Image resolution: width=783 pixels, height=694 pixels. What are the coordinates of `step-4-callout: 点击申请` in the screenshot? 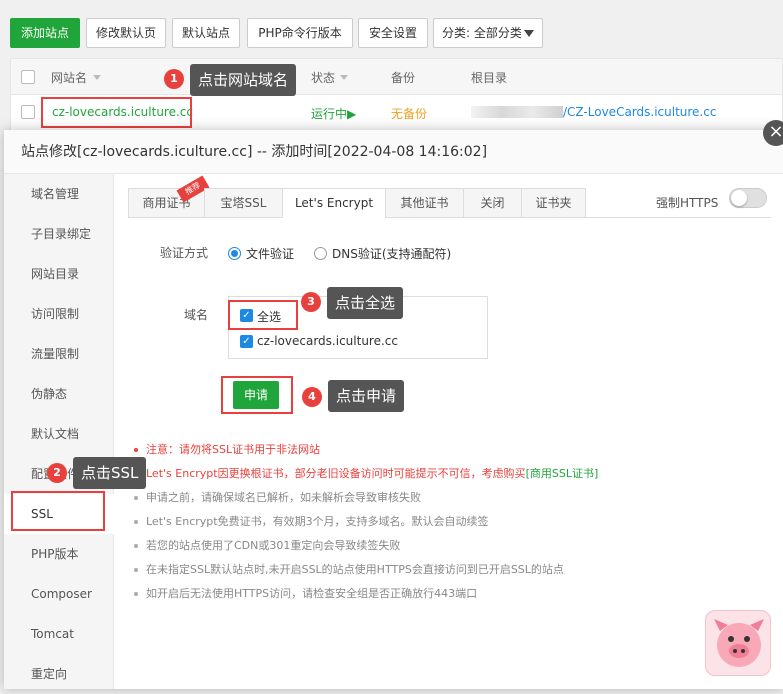 It's located at (366, 396).